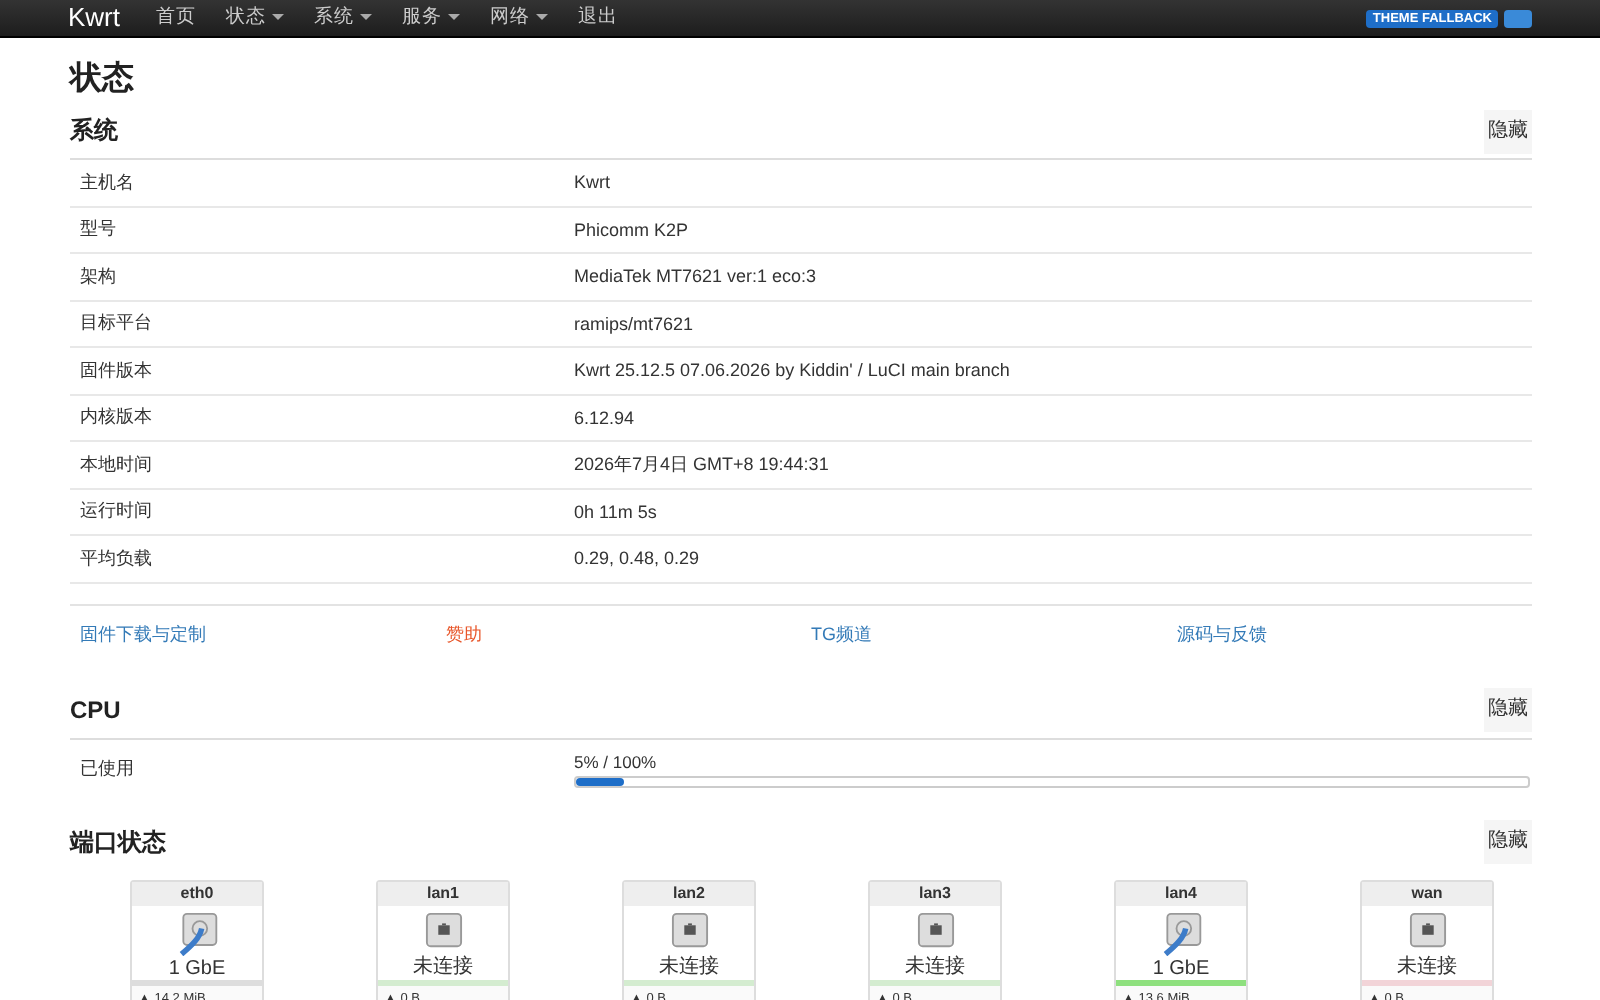  Describe the element at coordinates (116, 511) in the screenshot. I see `field-label: 运行时间` at that location.